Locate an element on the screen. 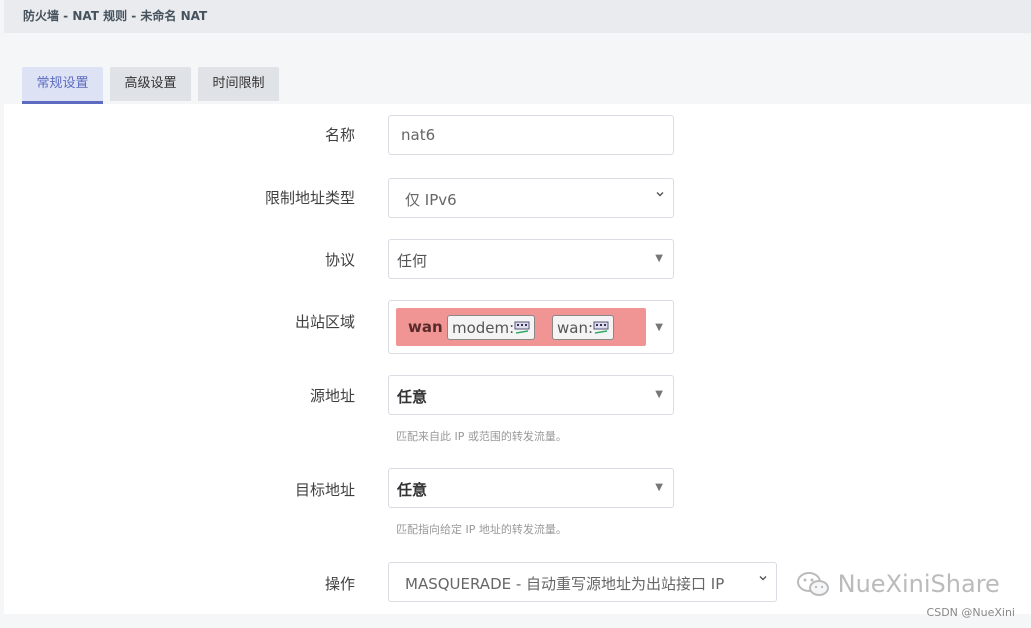 The image size is (1031, 628). zone-name: wan is located at coordinates (425, 327).